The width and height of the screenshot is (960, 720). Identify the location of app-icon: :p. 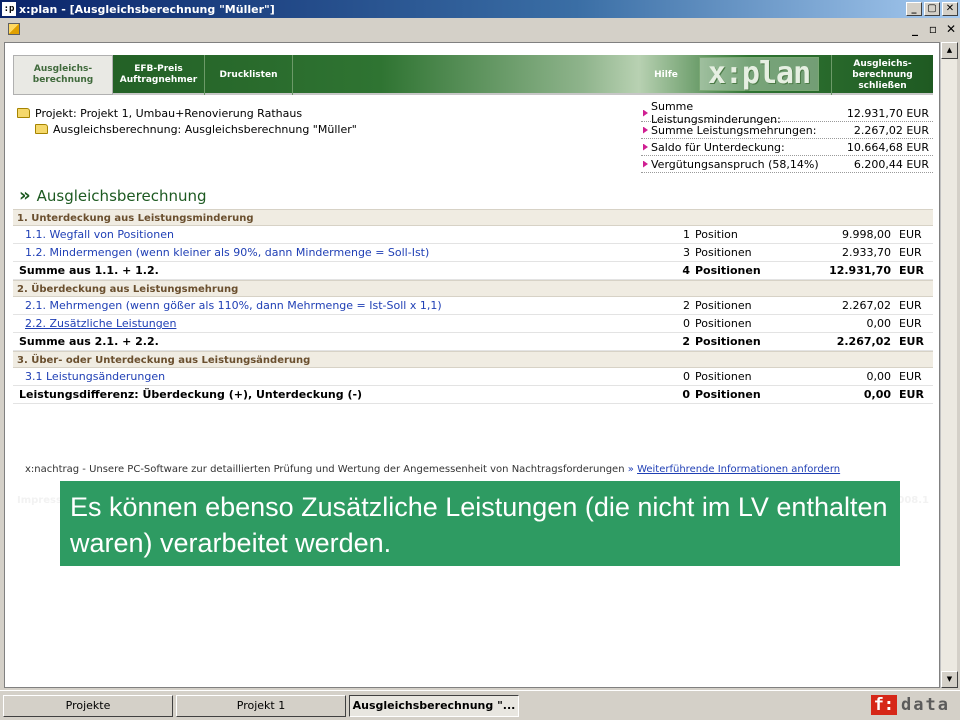
(9, 9).